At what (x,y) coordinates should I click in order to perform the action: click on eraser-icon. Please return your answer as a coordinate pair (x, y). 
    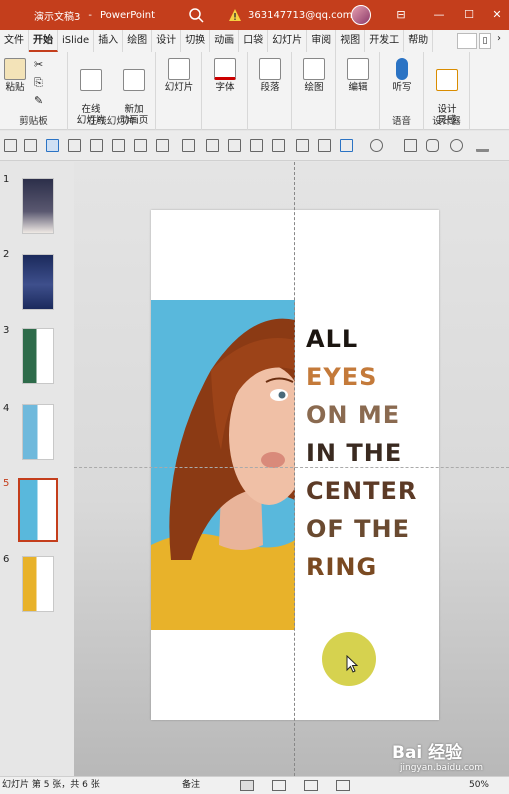
    Looking at the image, I should click on (10, 145).